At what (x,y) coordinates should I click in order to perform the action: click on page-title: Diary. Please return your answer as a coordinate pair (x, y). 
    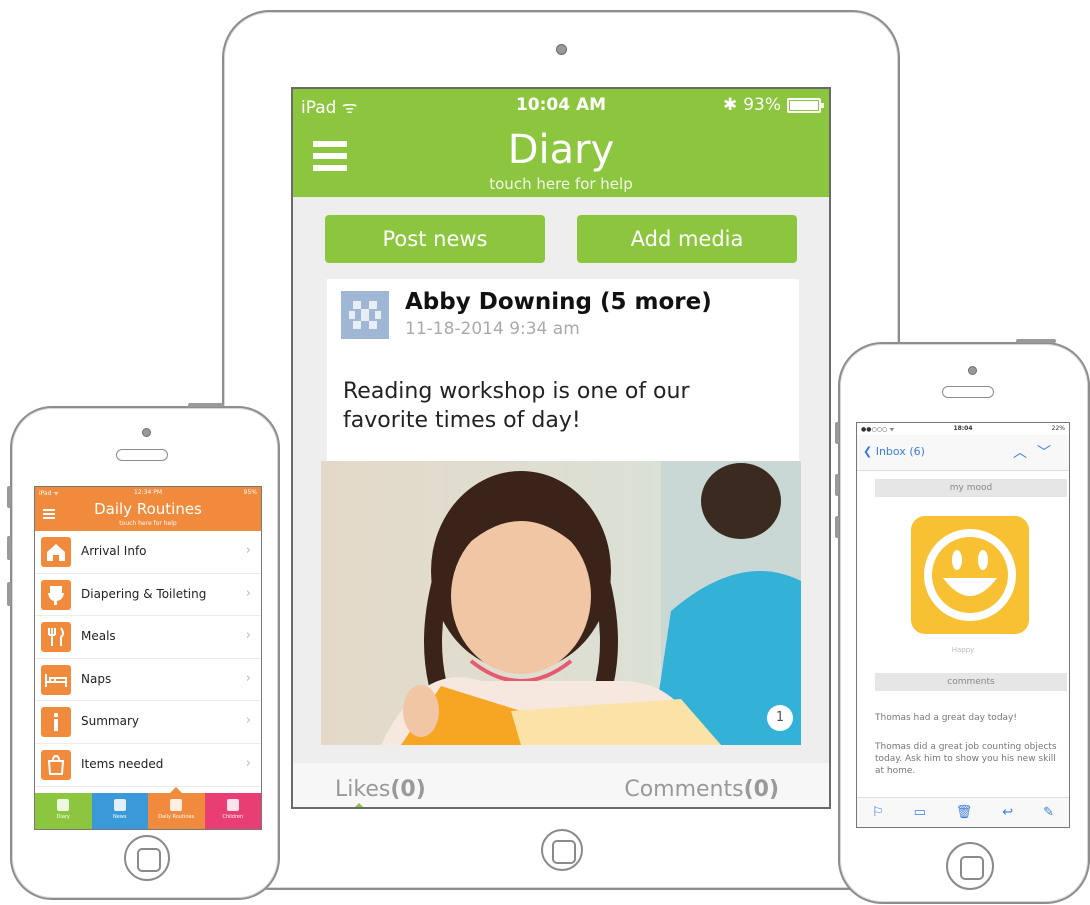
    Looking at the image, I should click on (561, 150).